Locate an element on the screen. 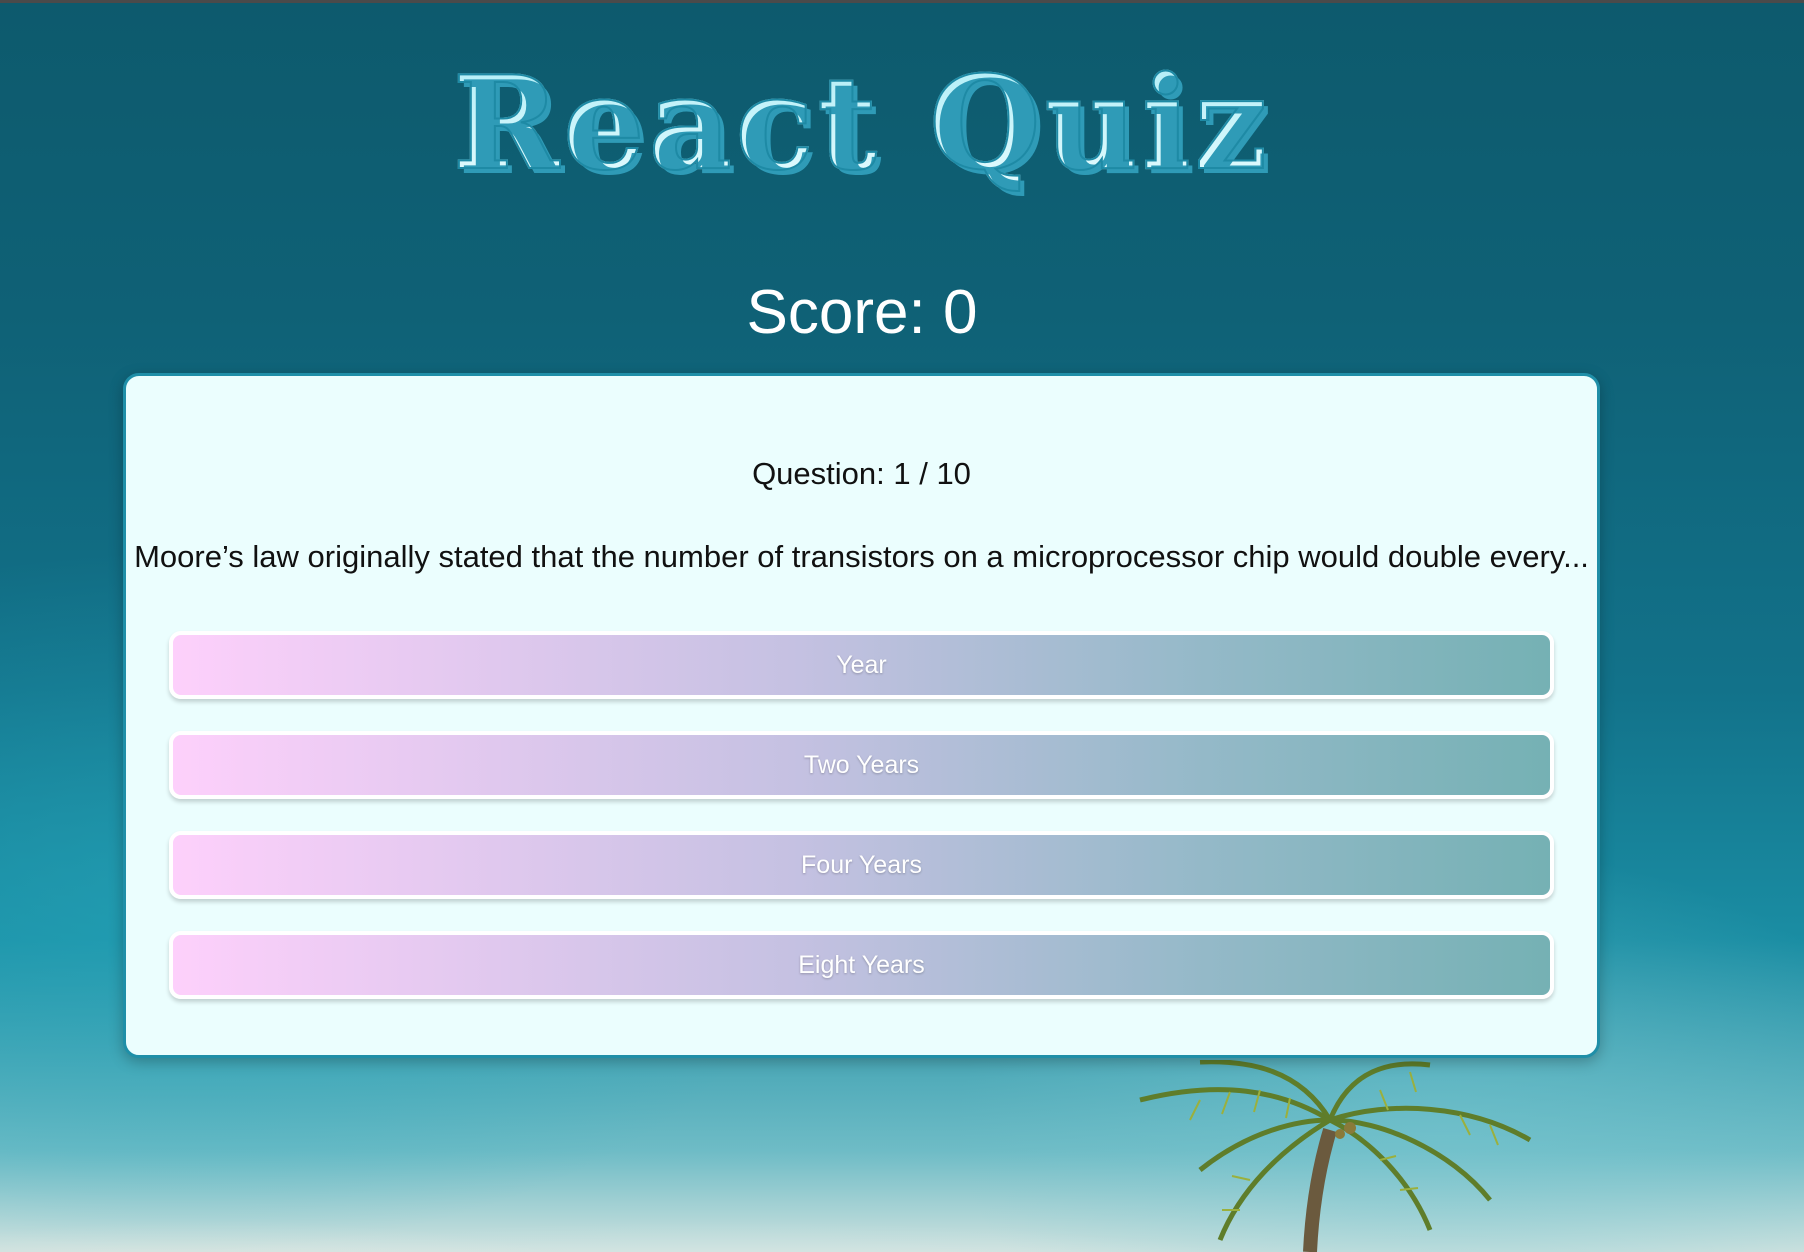 Image resolution: width=1804 pixels, height=1252 pixels. answer-button-four-years: Four Years is located at coordinates (861, 865).